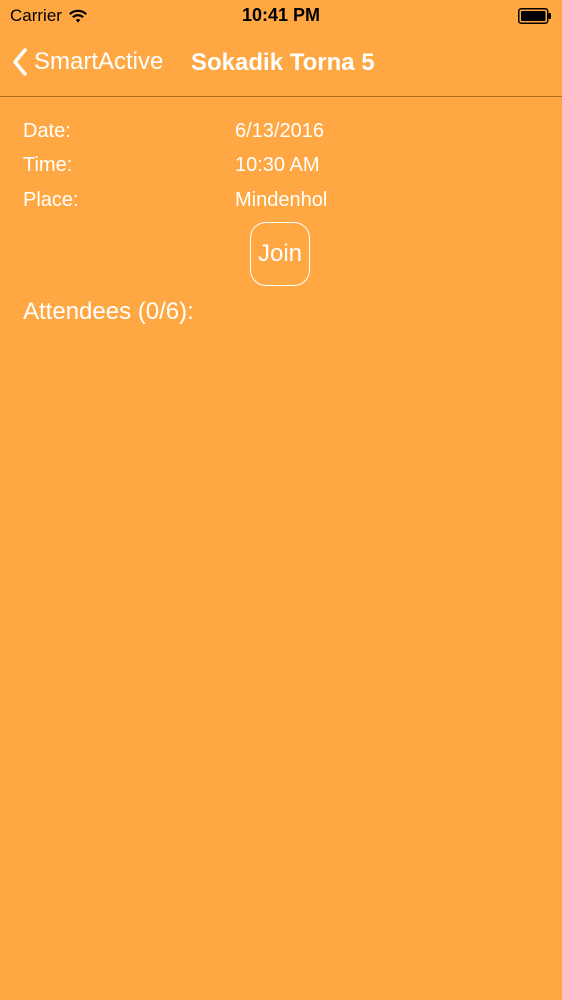 The width and height of the screenshot is (562, 1000). What do you see at coordinates (99, 61) in the screenshot?
I see `back-button-label: SmartActive` at bounding box center [99, 61].